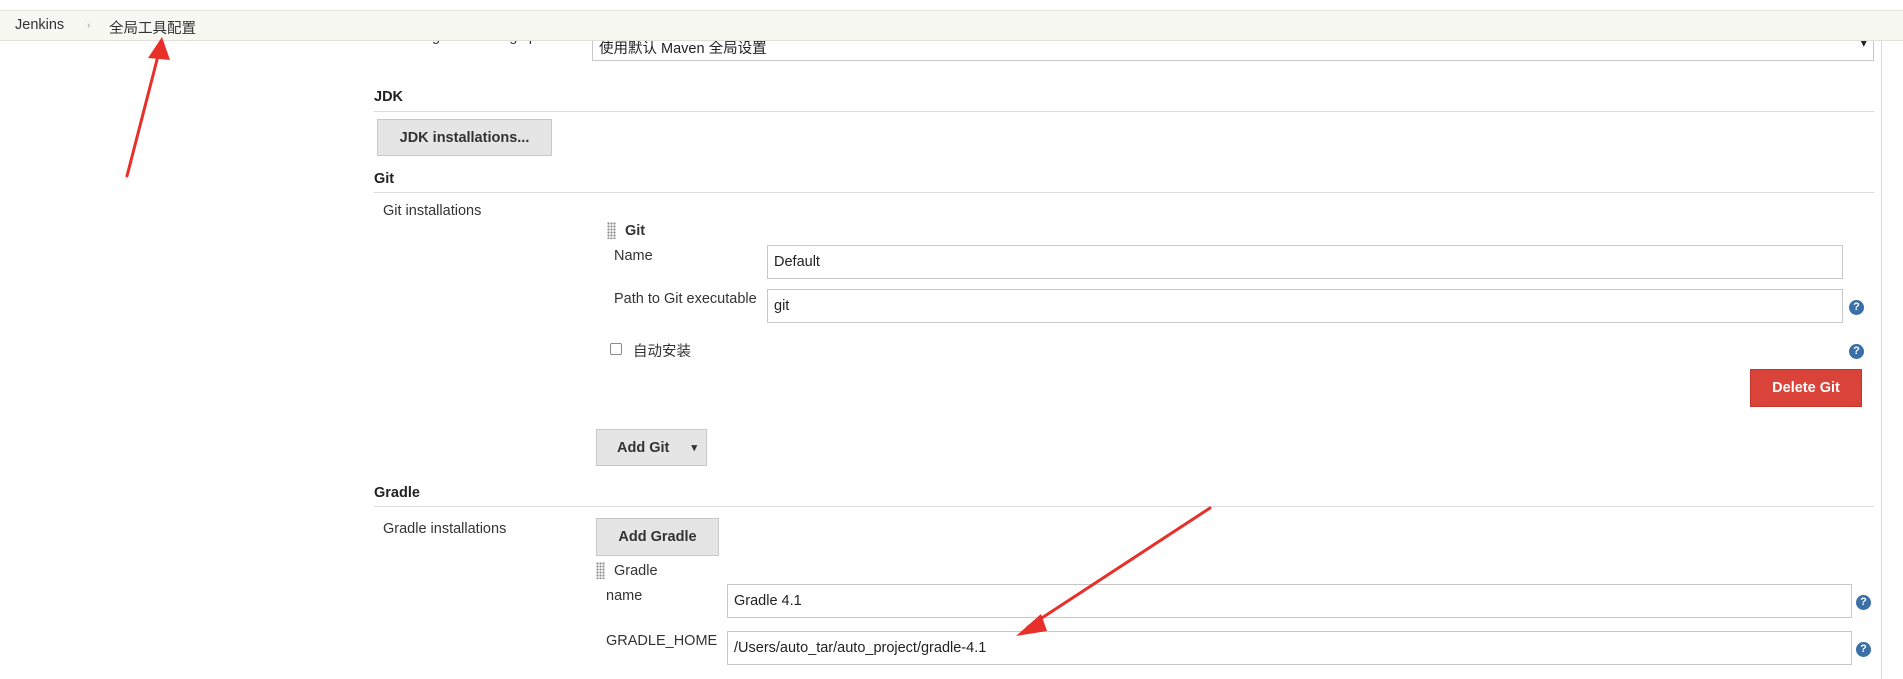 The image size is (1903, 679). Describe the element at coordinates (1289, 601) in the screenshot. I see `gradle-name-input: Gradle 4.1` at that location.